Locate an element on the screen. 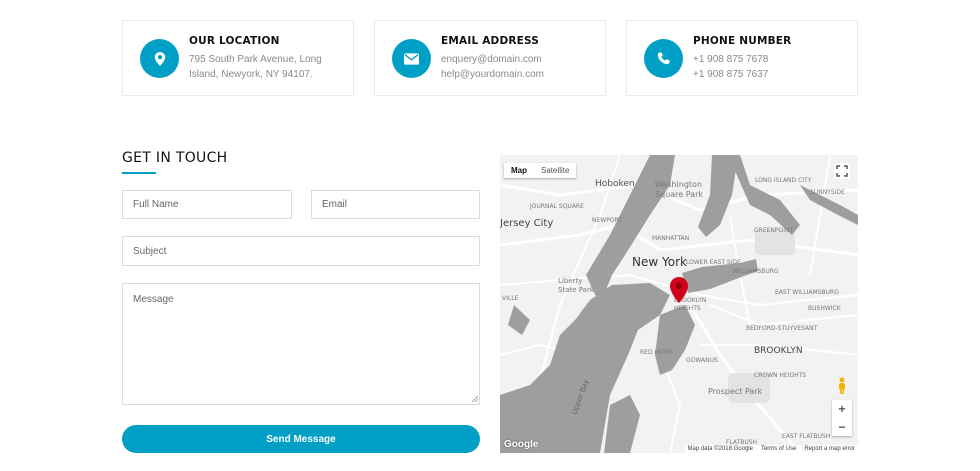 This screenshot has width=980, height=471. phone-line-2: +1 908 875 7637 is located at coordinates (742, 74).